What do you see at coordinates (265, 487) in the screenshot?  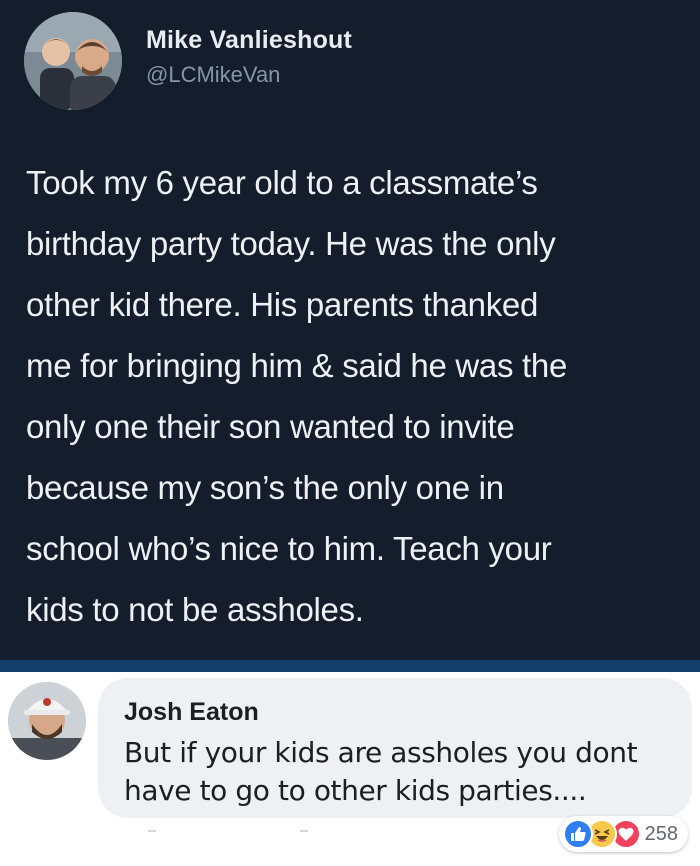 I see `tweet-text-line: because my son’s the only one in` at bounding box center [265, 487].